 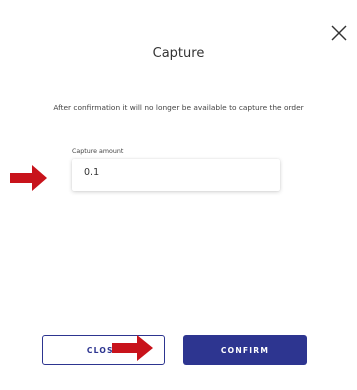 I want to click on capture-amount-field: Capture amount, so click(x=176, y=169).